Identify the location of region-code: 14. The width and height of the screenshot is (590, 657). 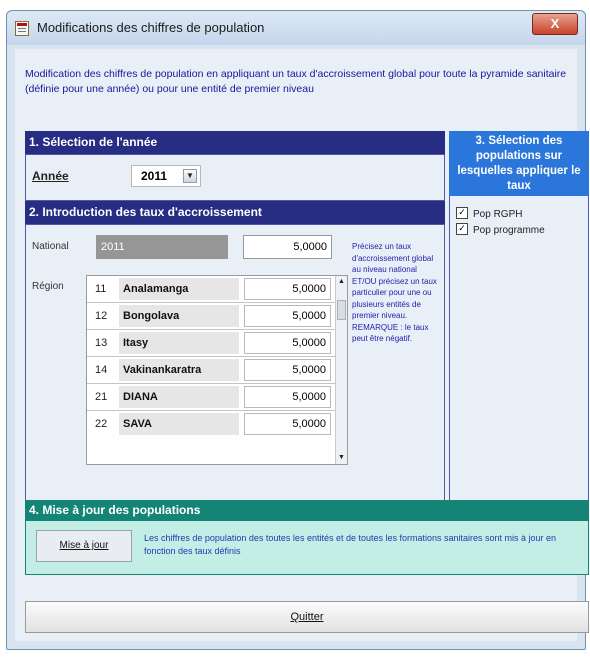
(101, 370).